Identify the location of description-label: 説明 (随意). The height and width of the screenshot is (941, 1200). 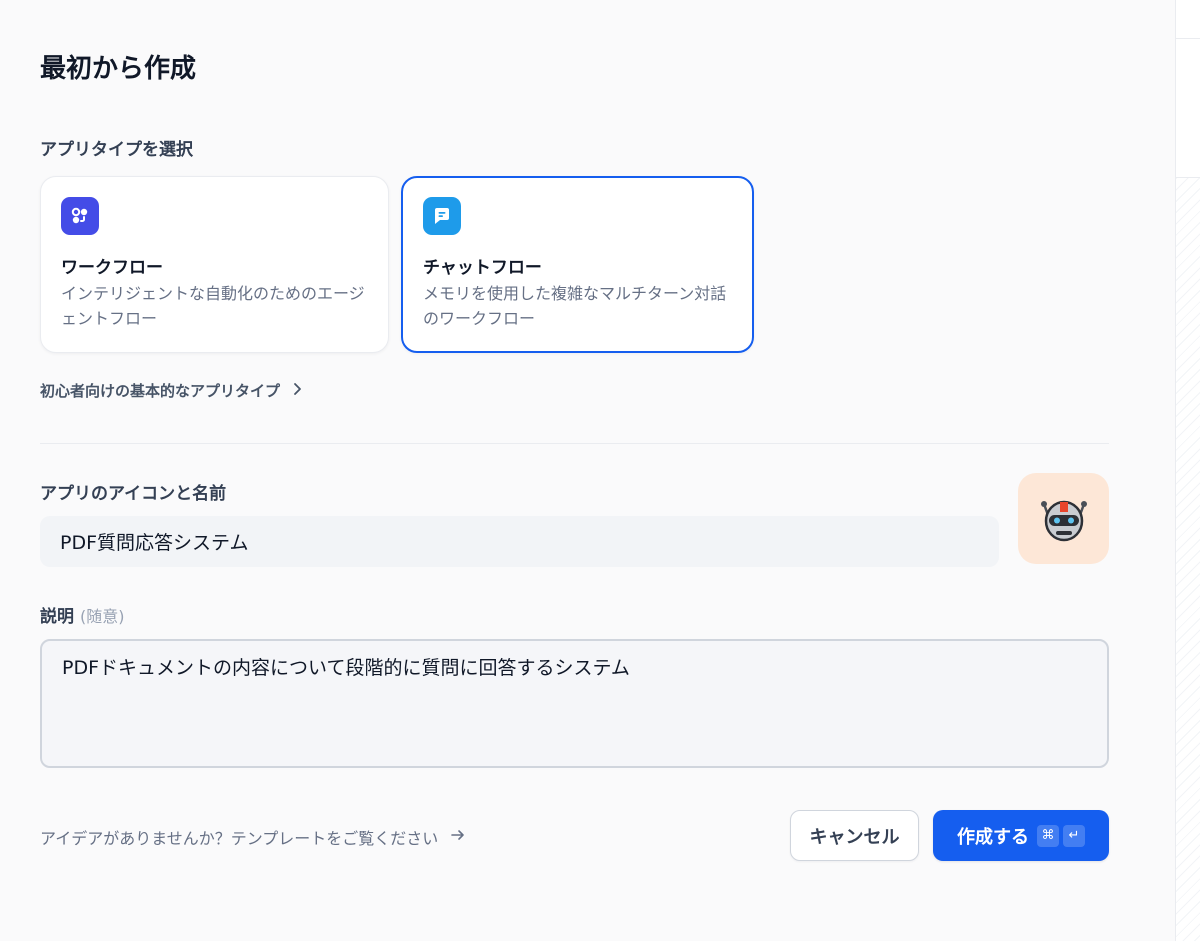
(82, 614).